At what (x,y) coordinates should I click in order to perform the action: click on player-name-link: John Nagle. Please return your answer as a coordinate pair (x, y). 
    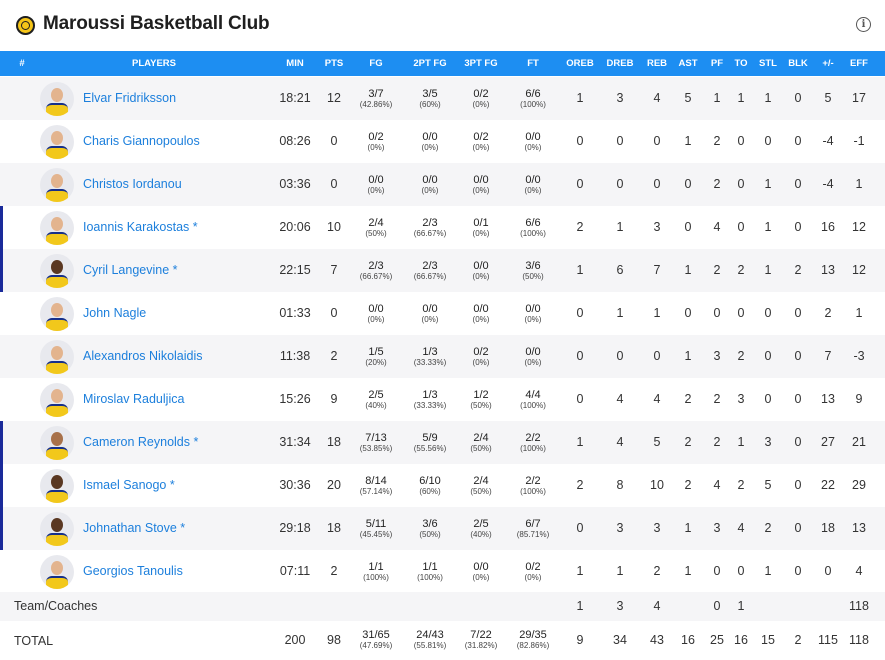
    Looking at the image, I should click on (114, 313).